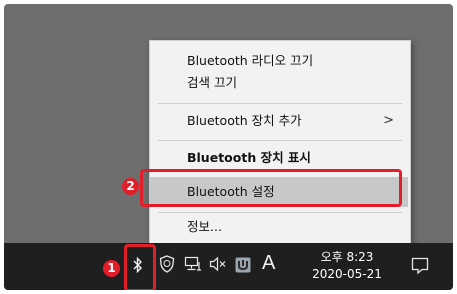 This screenshot has width=457, height=294. I want to click on menu-item-turn-off-discovery: 검색 끄기, so click(280, 83).